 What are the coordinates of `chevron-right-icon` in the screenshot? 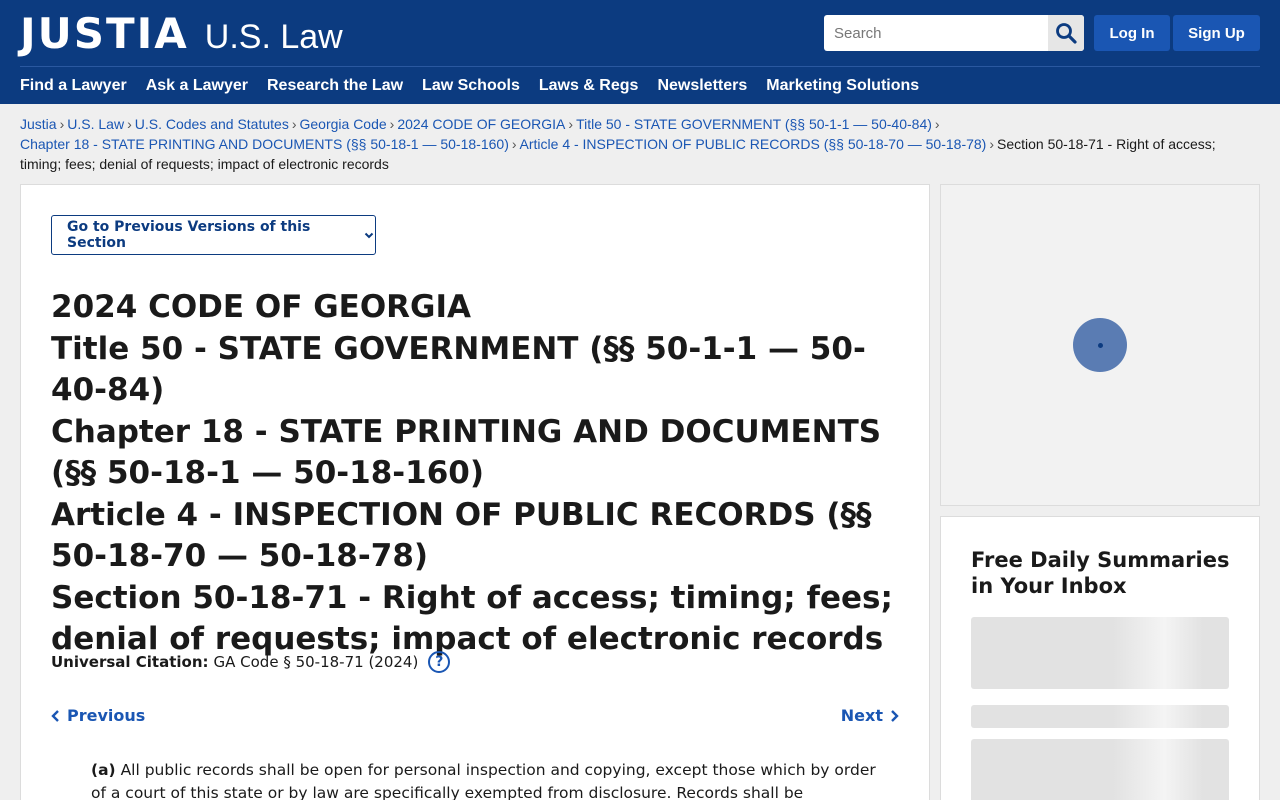 It's located at (895, 715).